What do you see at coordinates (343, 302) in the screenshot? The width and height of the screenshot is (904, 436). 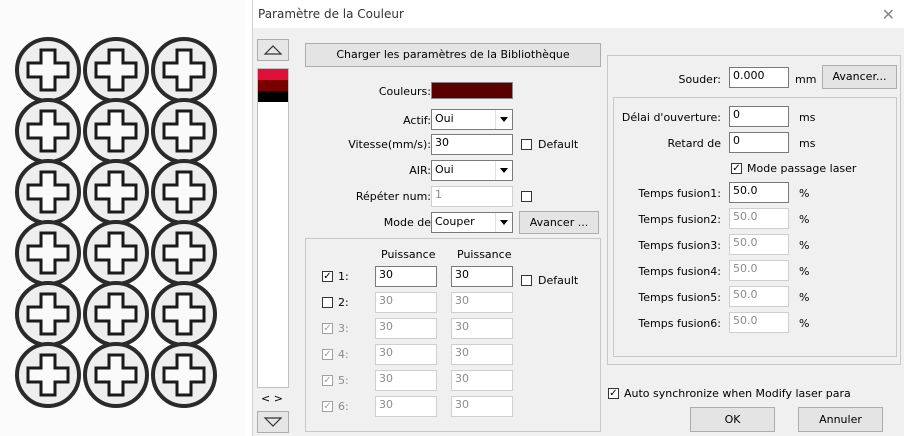 I see `power-row-2-label: 2:` at bounding box center [343, 302].